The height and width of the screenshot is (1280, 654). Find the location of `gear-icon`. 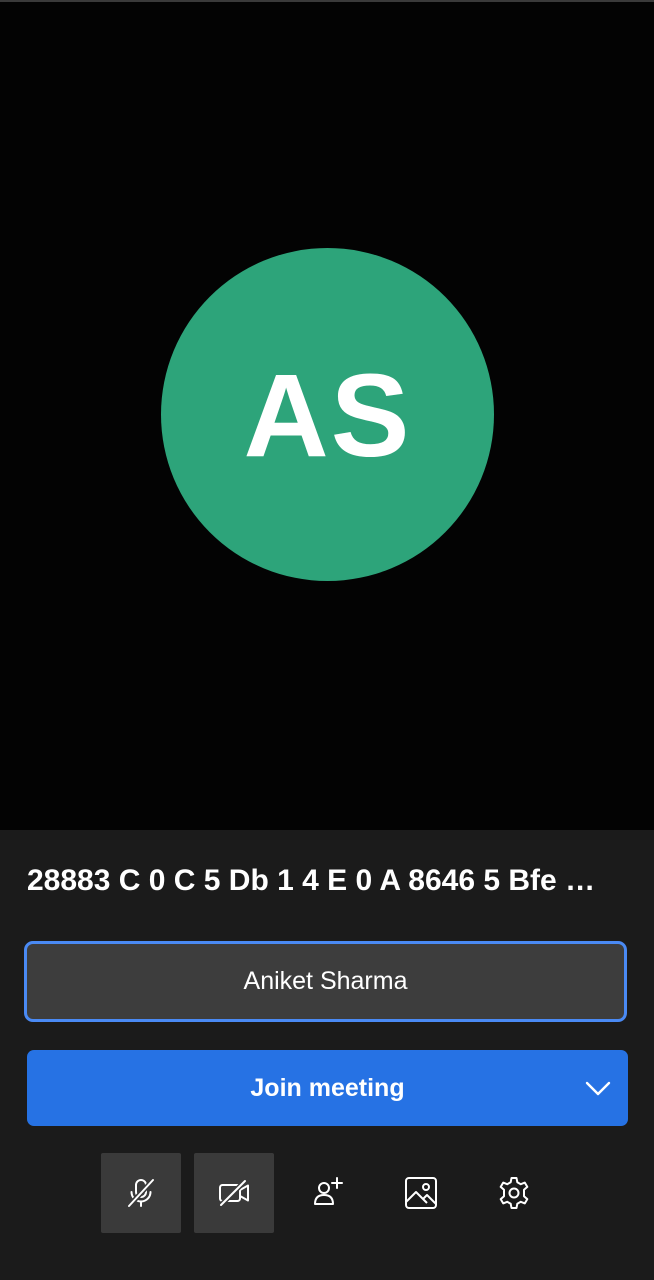

gear-icon is located at coordinates (514, 1193).